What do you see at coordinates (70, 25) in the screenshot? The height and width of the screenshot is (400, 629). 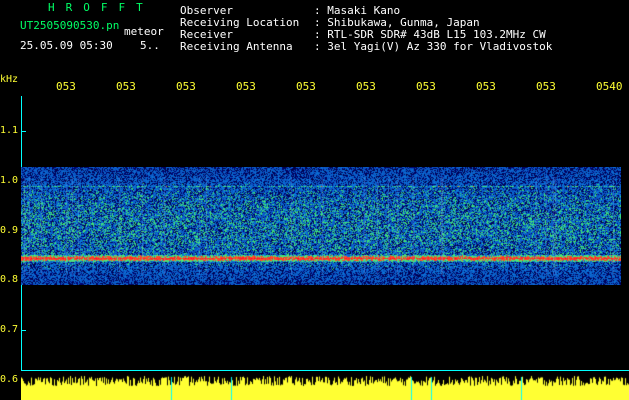 I see `filename-label: UT2505090530.pn` at bounding box center [70, 25].